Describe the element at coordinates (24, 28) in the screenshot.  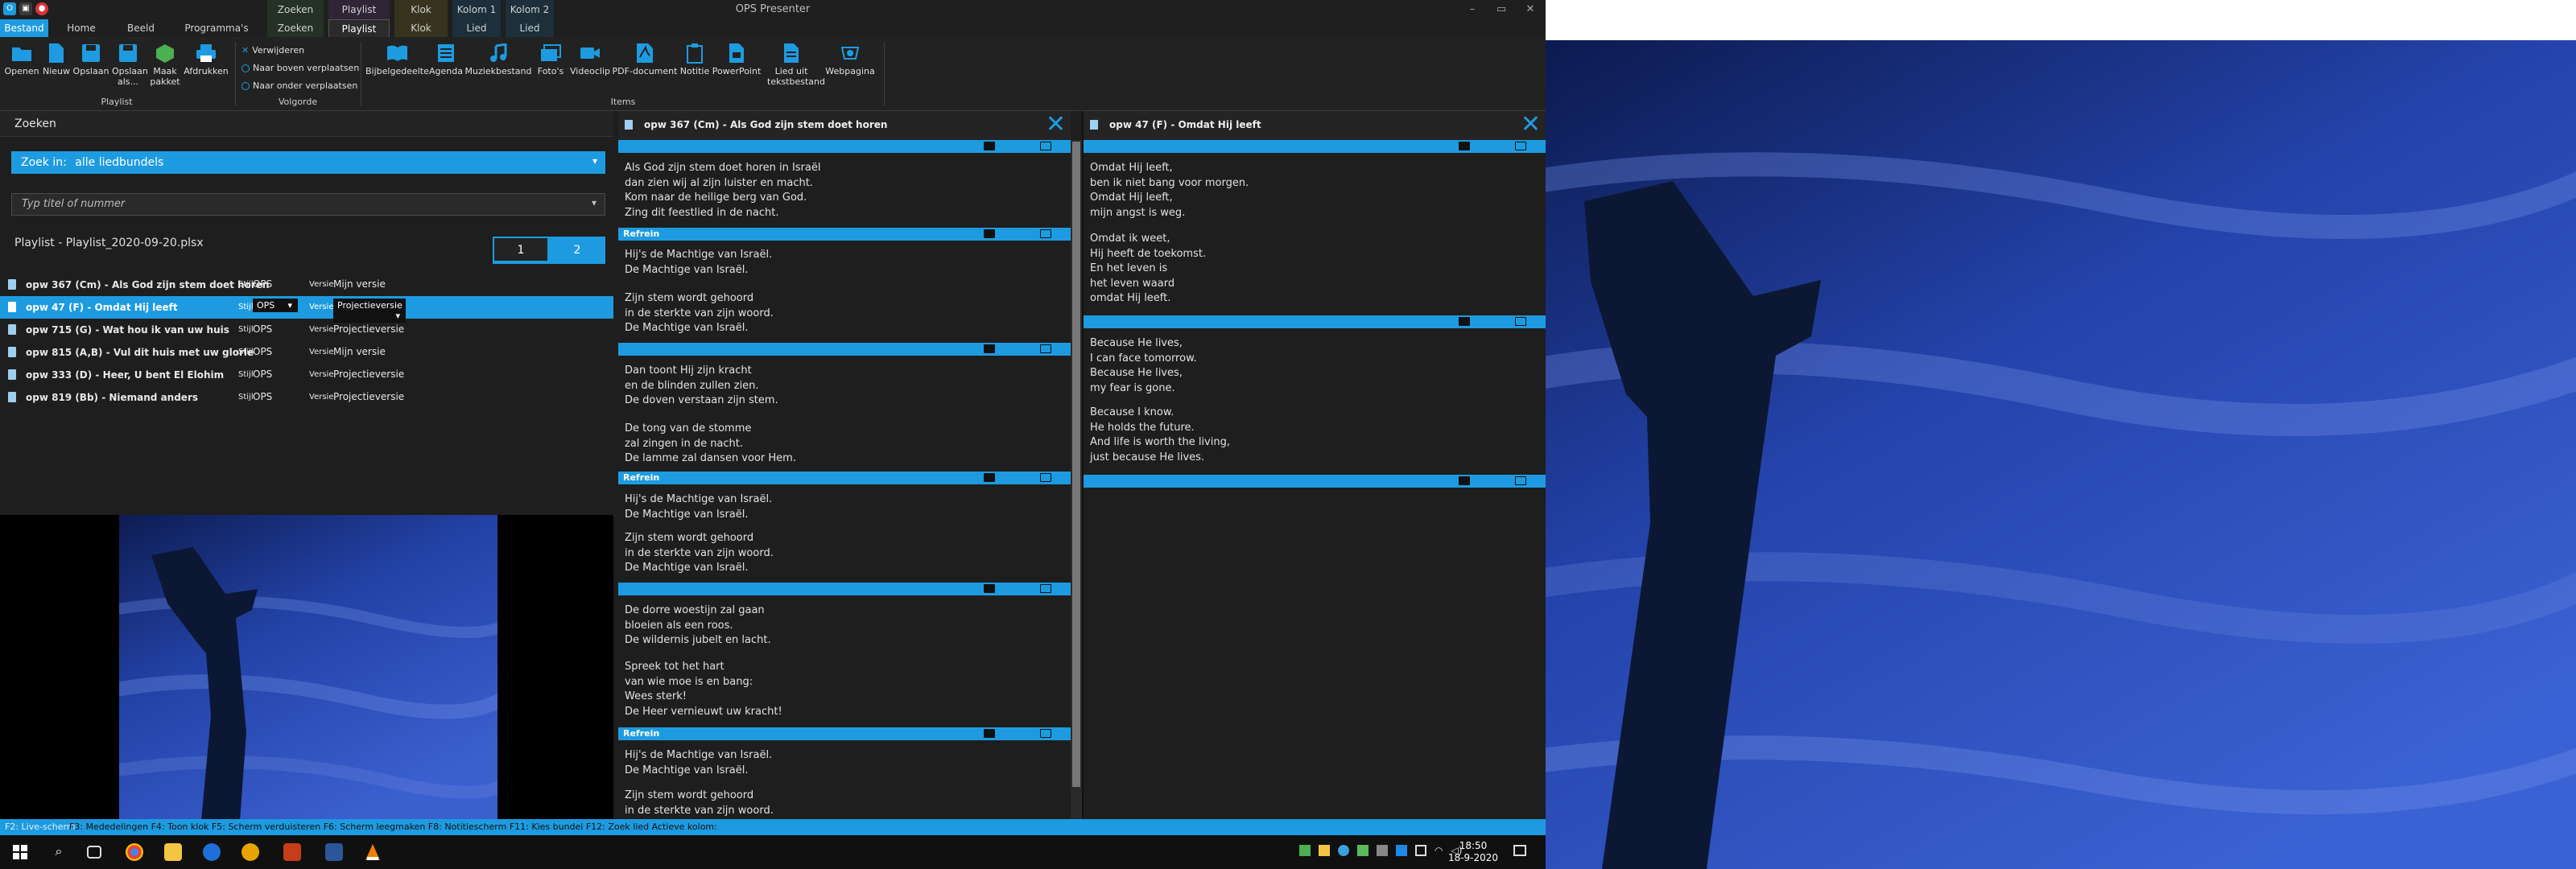
I see `tab-bestand: Bestand` at that location.